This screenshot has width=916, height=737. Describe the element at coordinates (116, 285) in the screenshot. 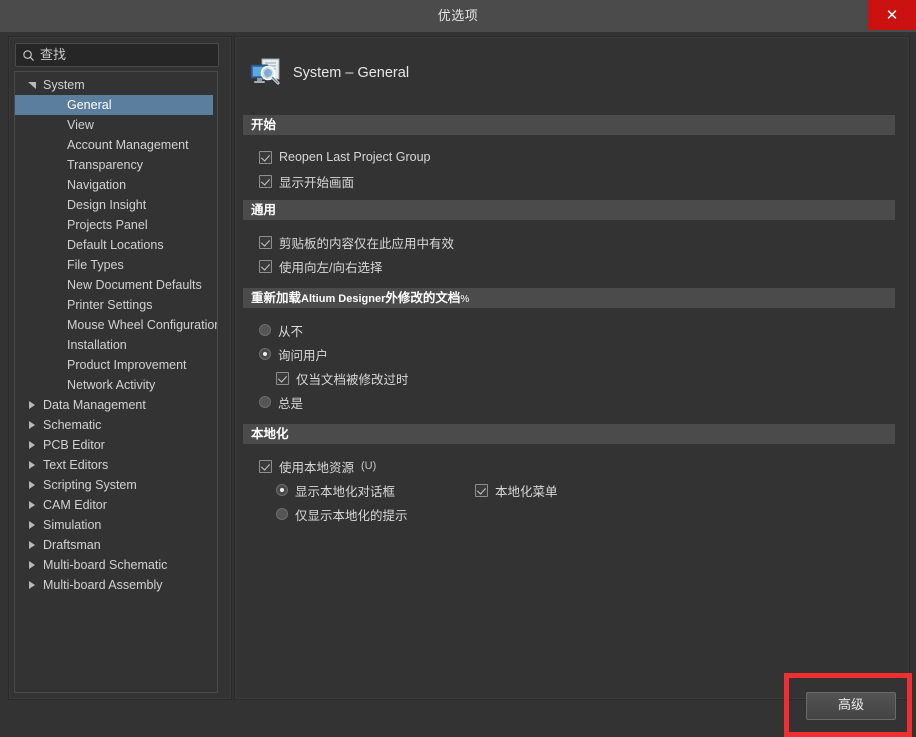

I see `tree-item-new-document-defaults: New Document Defaults` at that location.